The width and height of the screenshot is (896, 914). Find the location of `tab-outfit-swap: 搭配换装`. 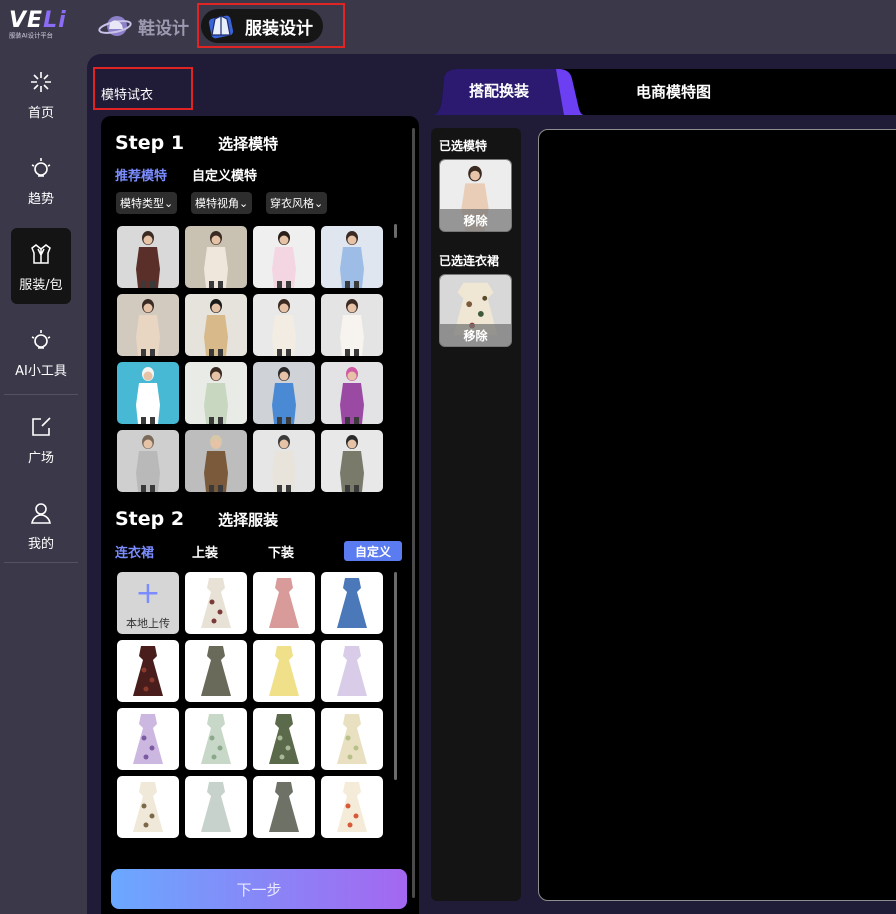

tab-outfit-swap: 搭配换装 is located at coordinates (499, 90).